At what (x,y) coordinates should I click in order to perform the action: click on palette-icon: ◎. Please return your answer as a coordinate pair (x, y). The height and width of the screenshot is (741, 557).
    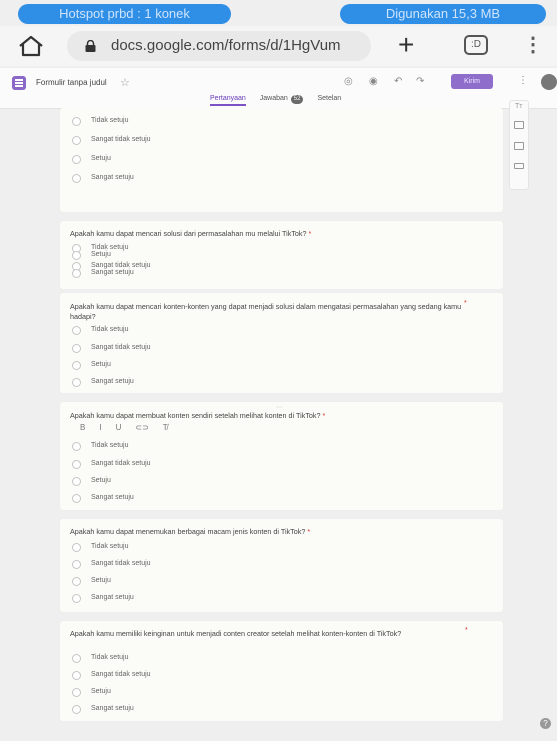
    Looking at the image, I should click on (348, 81).